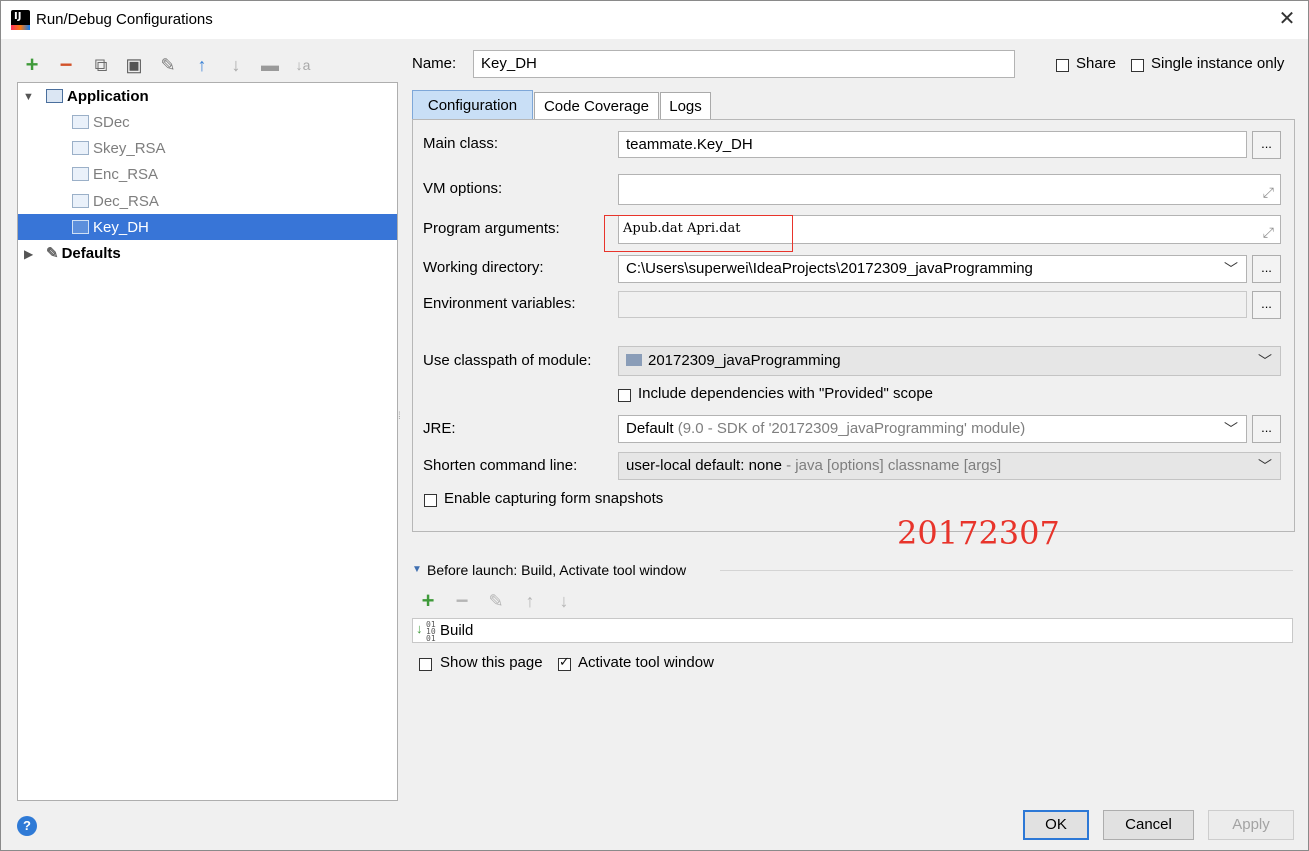  What do you see at coordinates (744, 360) in the screenshot?
I see `classpath-module-value: 20172309_javaProgramming` at bounding box center [744, 360].